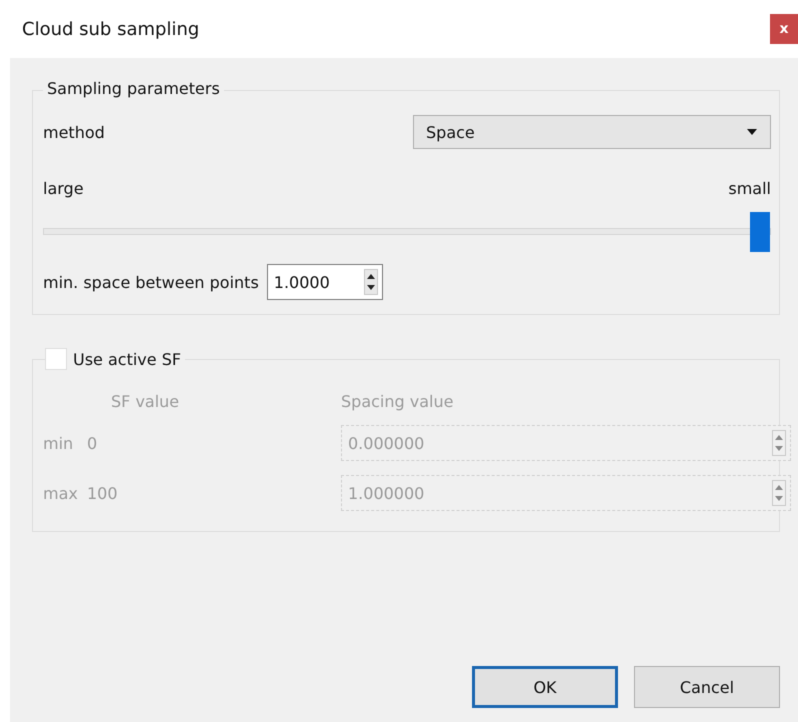  What do you see at coordinates (74, 132) in the screenshot?
I see `method-label: method` at bounding box center [74, 132].